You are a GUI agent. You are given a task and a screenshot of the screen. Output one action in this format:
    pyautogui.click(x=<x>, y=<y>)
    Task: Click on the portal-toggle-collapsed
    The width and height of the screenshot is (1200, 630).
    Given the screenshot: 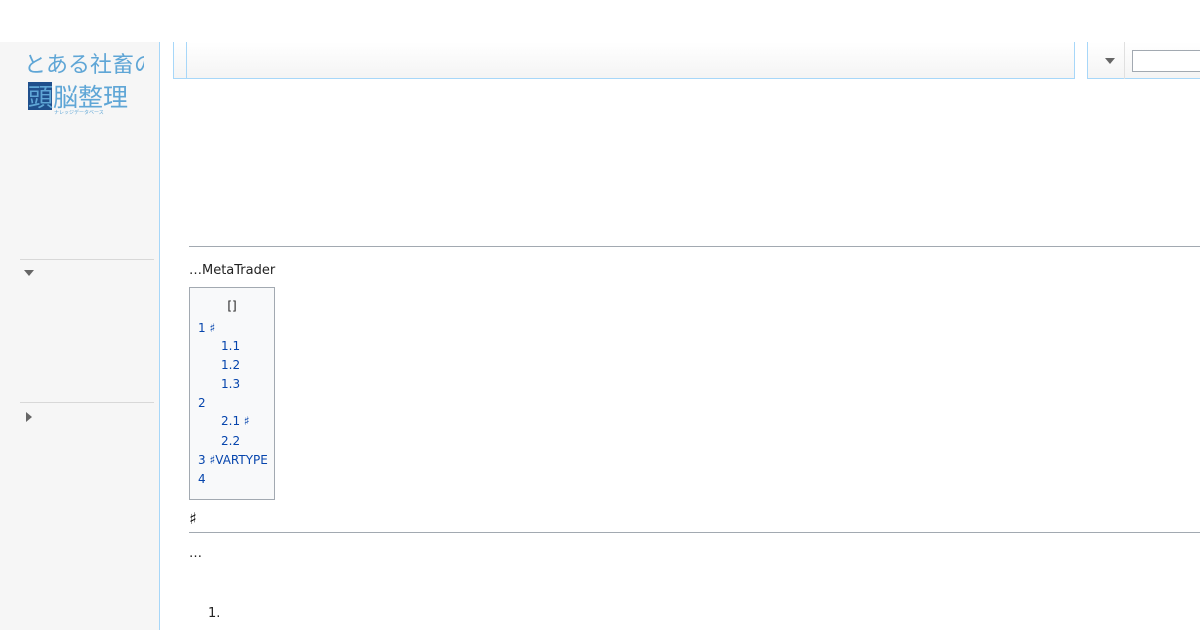 What is the action you would take?
    pyautogui.click(x=29, y=417)
    